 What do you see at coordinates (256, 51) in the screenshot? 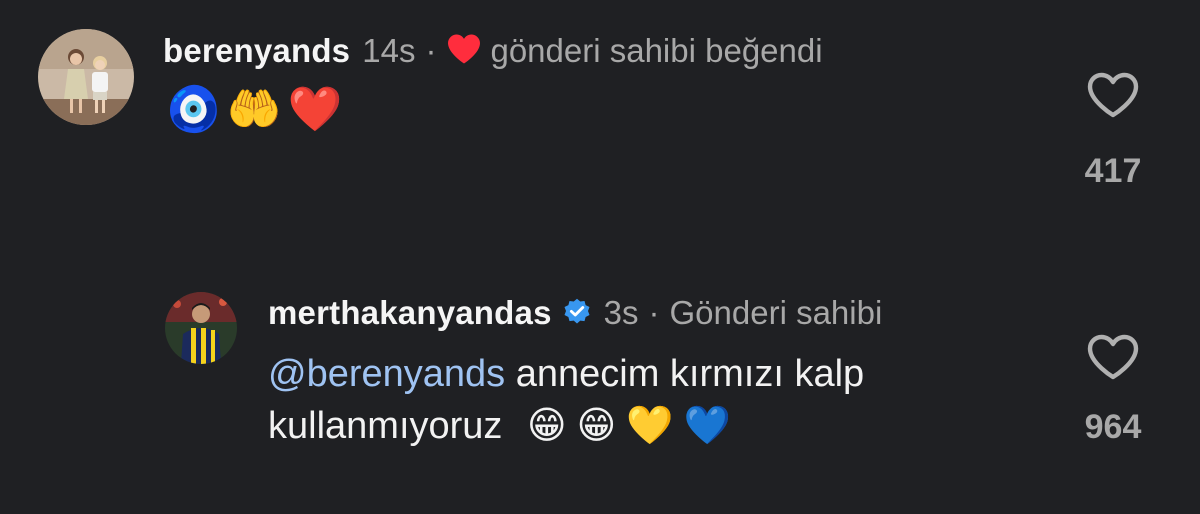
I see `username: berenyands` at bounding box center [256, 51].